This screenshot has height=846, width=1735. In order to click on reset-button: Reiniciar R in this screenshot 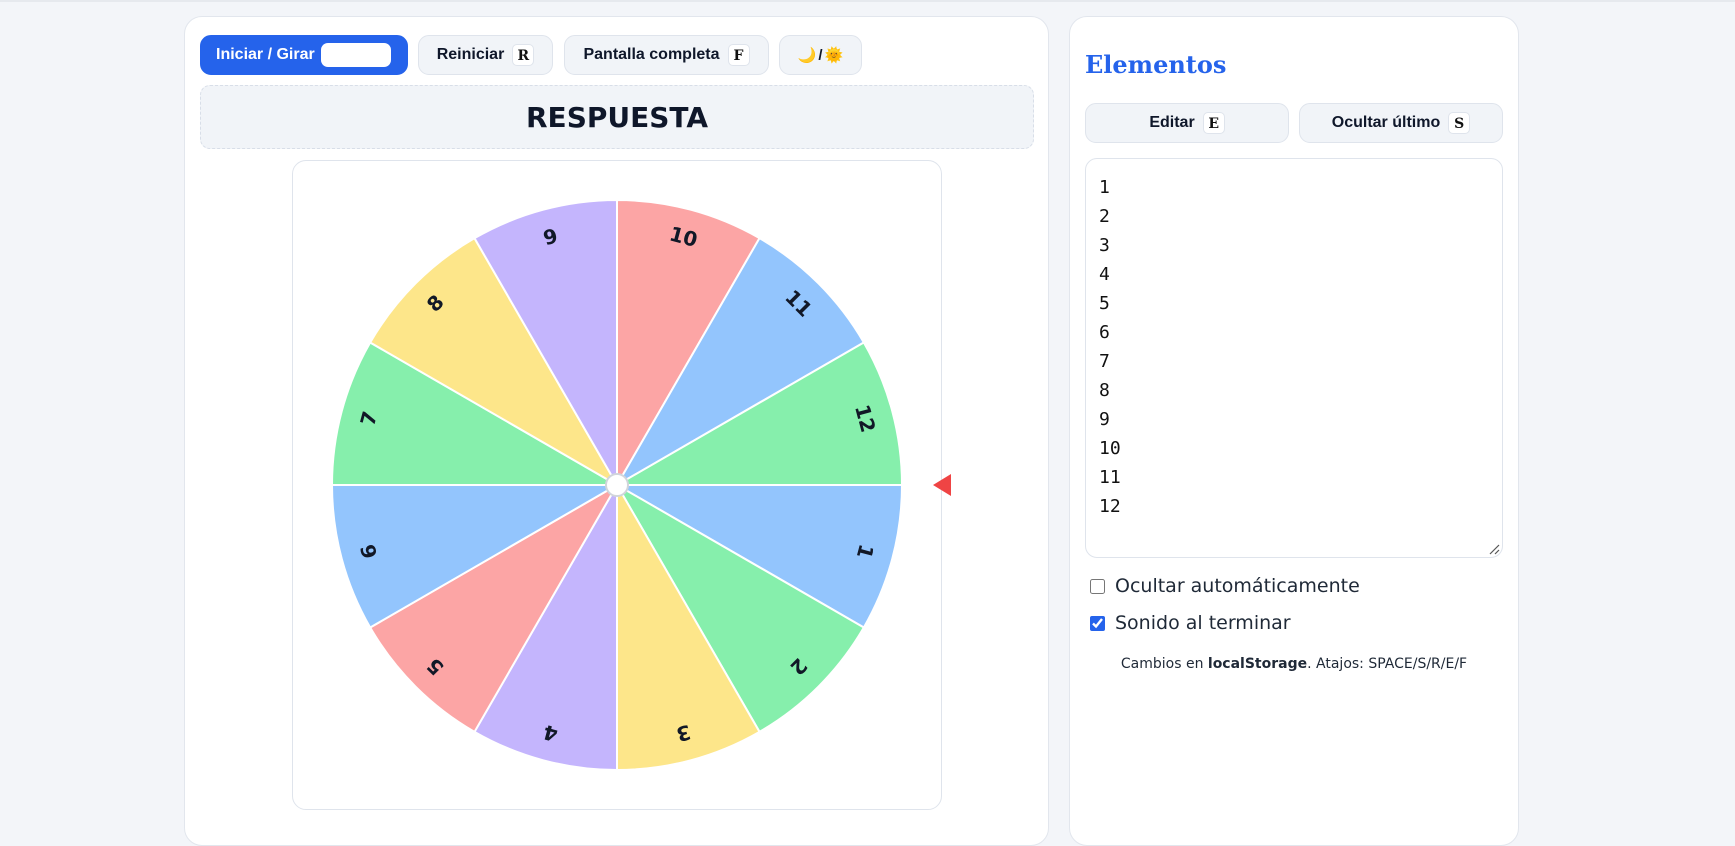, I will do `click(485, 55)`.